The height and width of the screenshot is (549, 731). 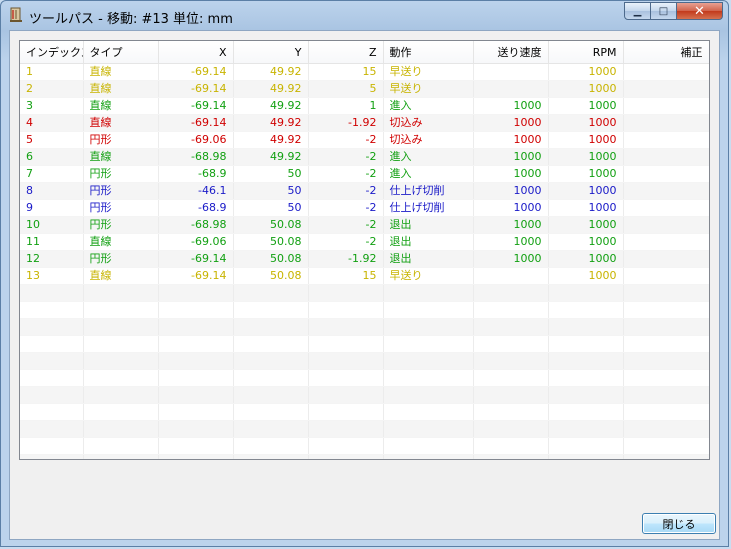 What do you see at coordinates (364, 72) in the screenshot?
I see `table-row: 1 直線 -69.14 49.92 15 早送り 1000` at bounding box center [364, 72].